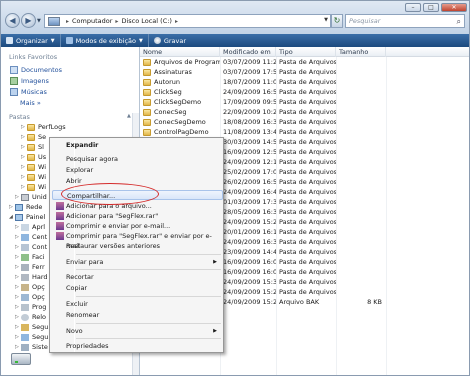 The height and width of the screenshot is (376, 470). I want to click on tree-item: ◢ Painel, so click(27, 217).